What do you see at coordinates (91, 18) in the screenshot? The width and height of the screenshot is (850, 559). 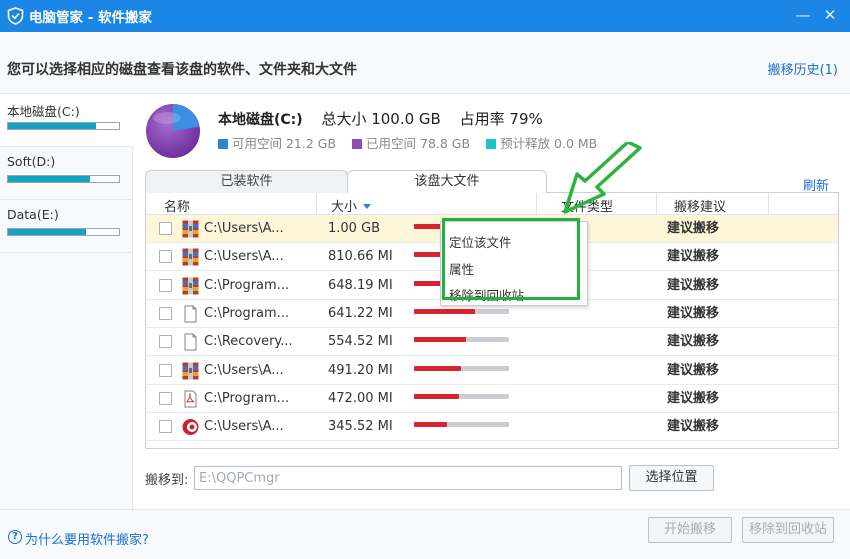 I see `window-title: 电脑管家 - 软件搬家` at bounding box center [91, 18].